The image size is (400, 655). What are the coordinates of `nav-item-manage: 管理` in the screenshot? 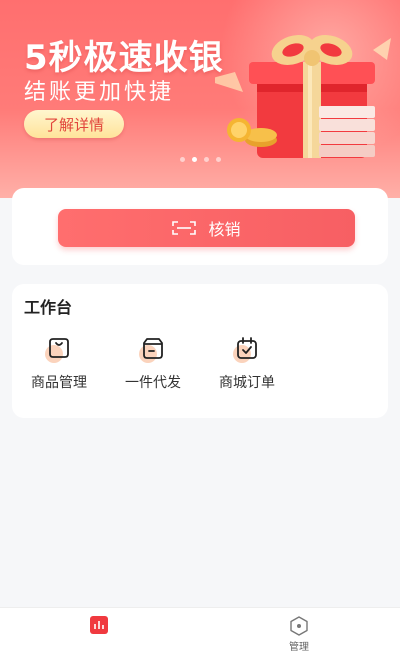 It's located at (299, 635).